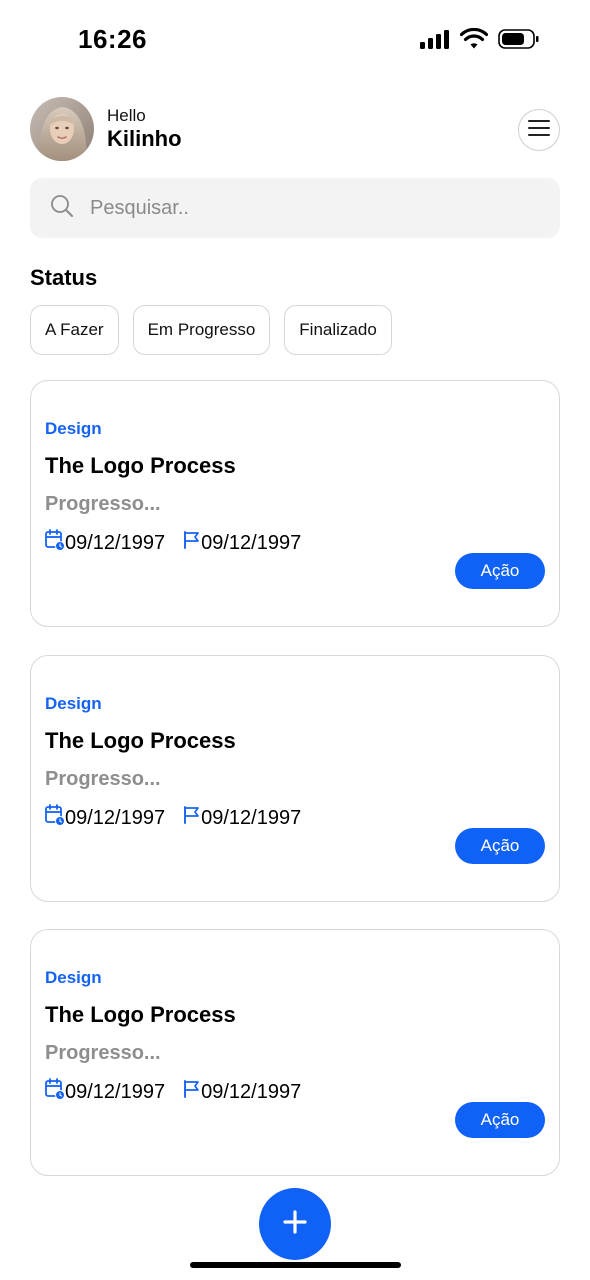  Describe the element at coordinates (62, 208) in the screenshot. I see `search-icon` at that location.